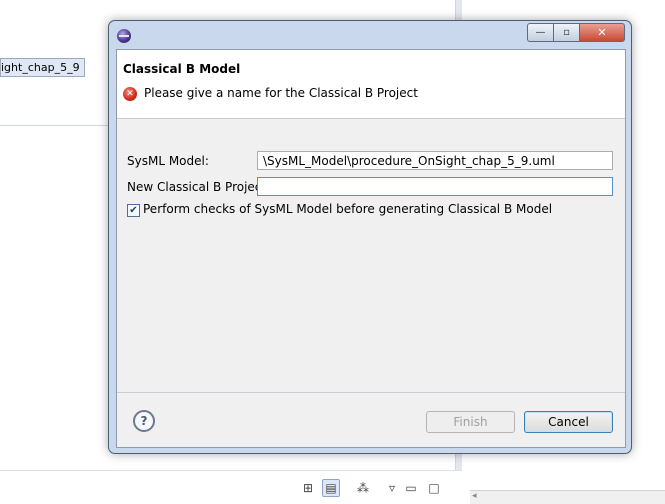 The width and height of the screenshot is (665, 504). I want to click on view-menu-icon: ▿, so click(392, 488).